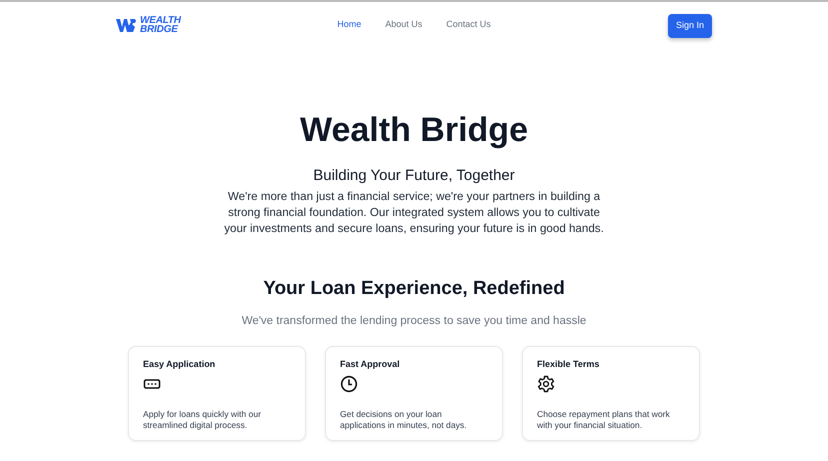  What do you see at coordinates (160, 29) in the screenshot?
I see `logo-text: BRIDGE` at bounding box center [160, 29].